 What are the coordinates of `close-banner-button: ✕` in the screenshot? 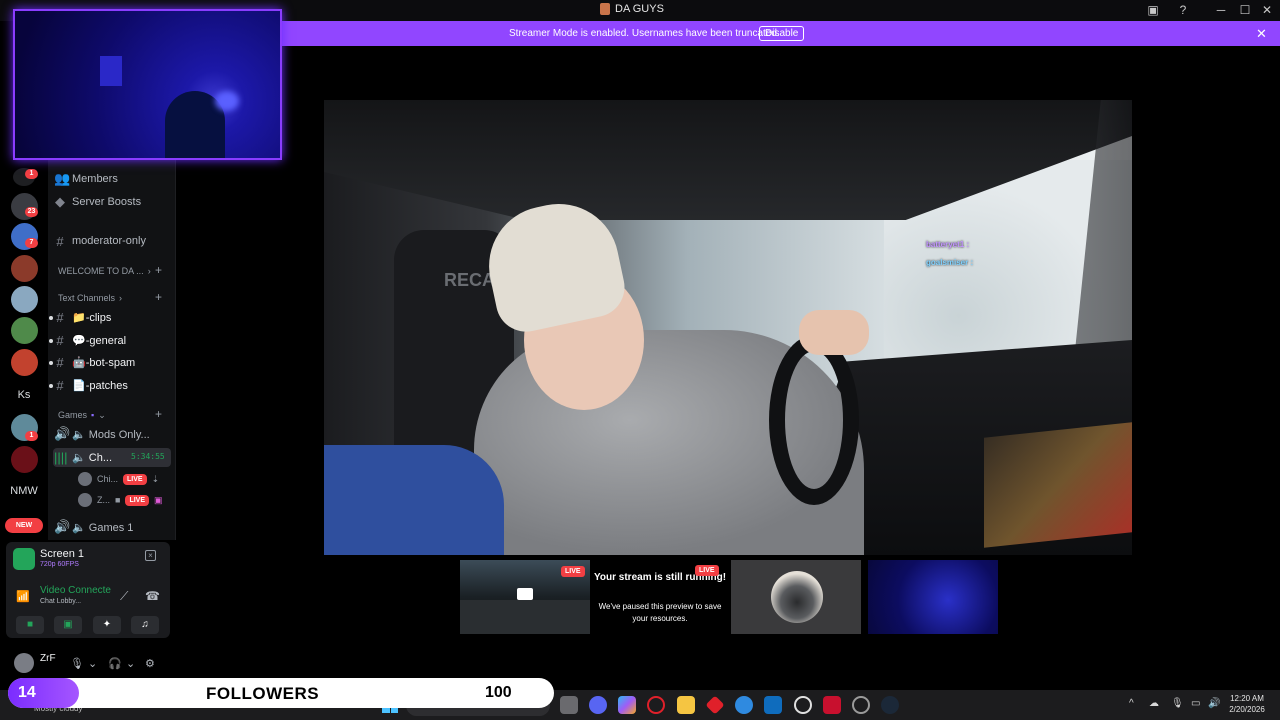 It's located at (1261, 34).